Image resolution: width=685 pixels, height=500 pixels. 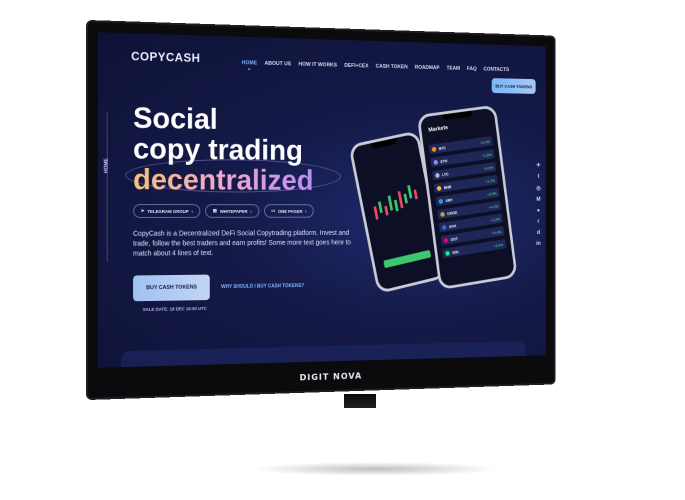 What do you see at coordinates (485, 142) in the screenshot?
I see `coin-change: +2.4%` at bounding box center [485, 142].